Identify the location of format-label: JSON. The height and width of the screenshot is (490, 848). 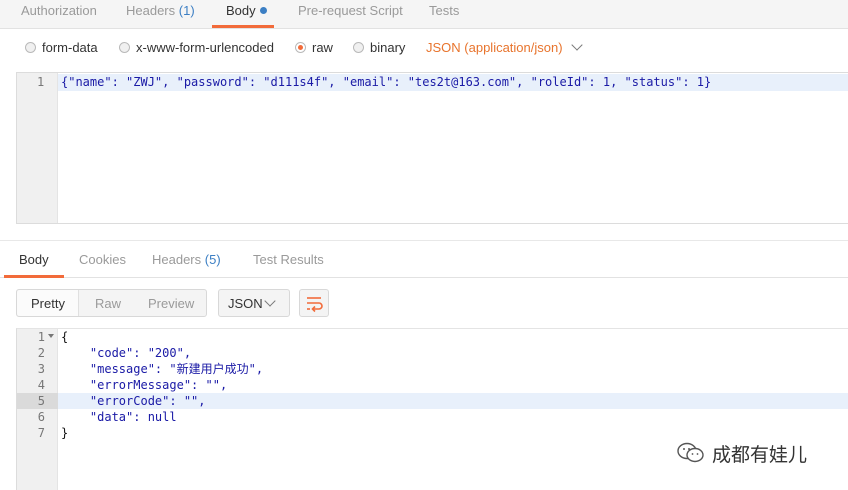
(245, 303).